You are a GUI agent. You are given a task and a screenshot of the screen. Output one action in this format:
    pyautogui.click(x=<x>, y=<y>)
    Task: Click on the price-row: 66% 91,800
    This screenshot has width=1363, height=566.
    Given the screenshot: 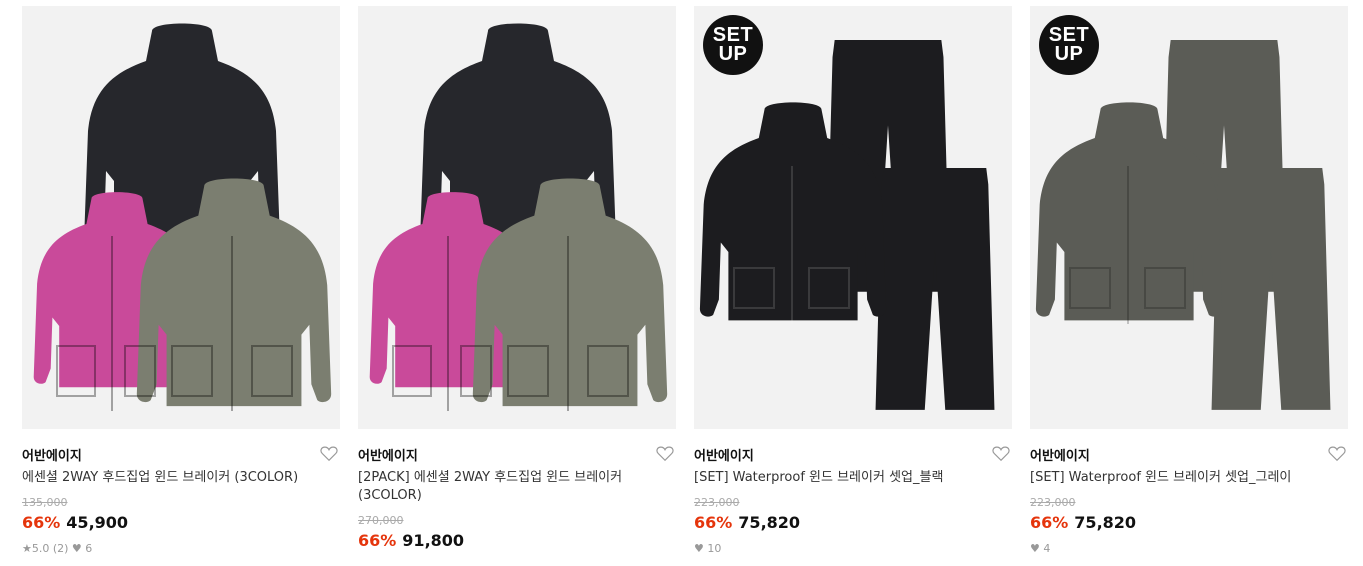 What is the action you would take?
    pyautogui.click(x=411, y=540)
    